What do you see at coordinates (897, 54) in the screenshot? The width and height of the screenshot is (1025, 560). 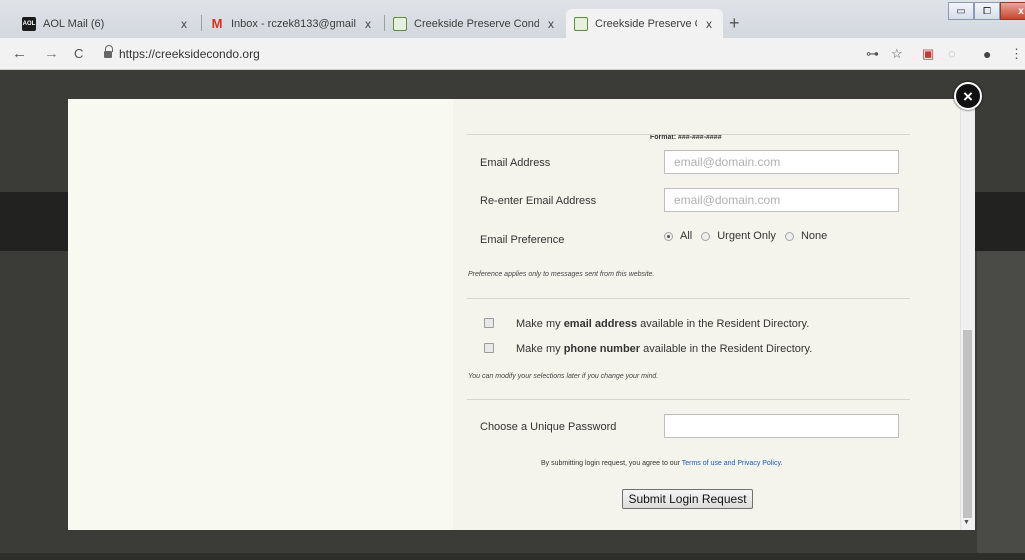 I see `bookmark-star-icon: ☆` at bounding box center [897, 54].